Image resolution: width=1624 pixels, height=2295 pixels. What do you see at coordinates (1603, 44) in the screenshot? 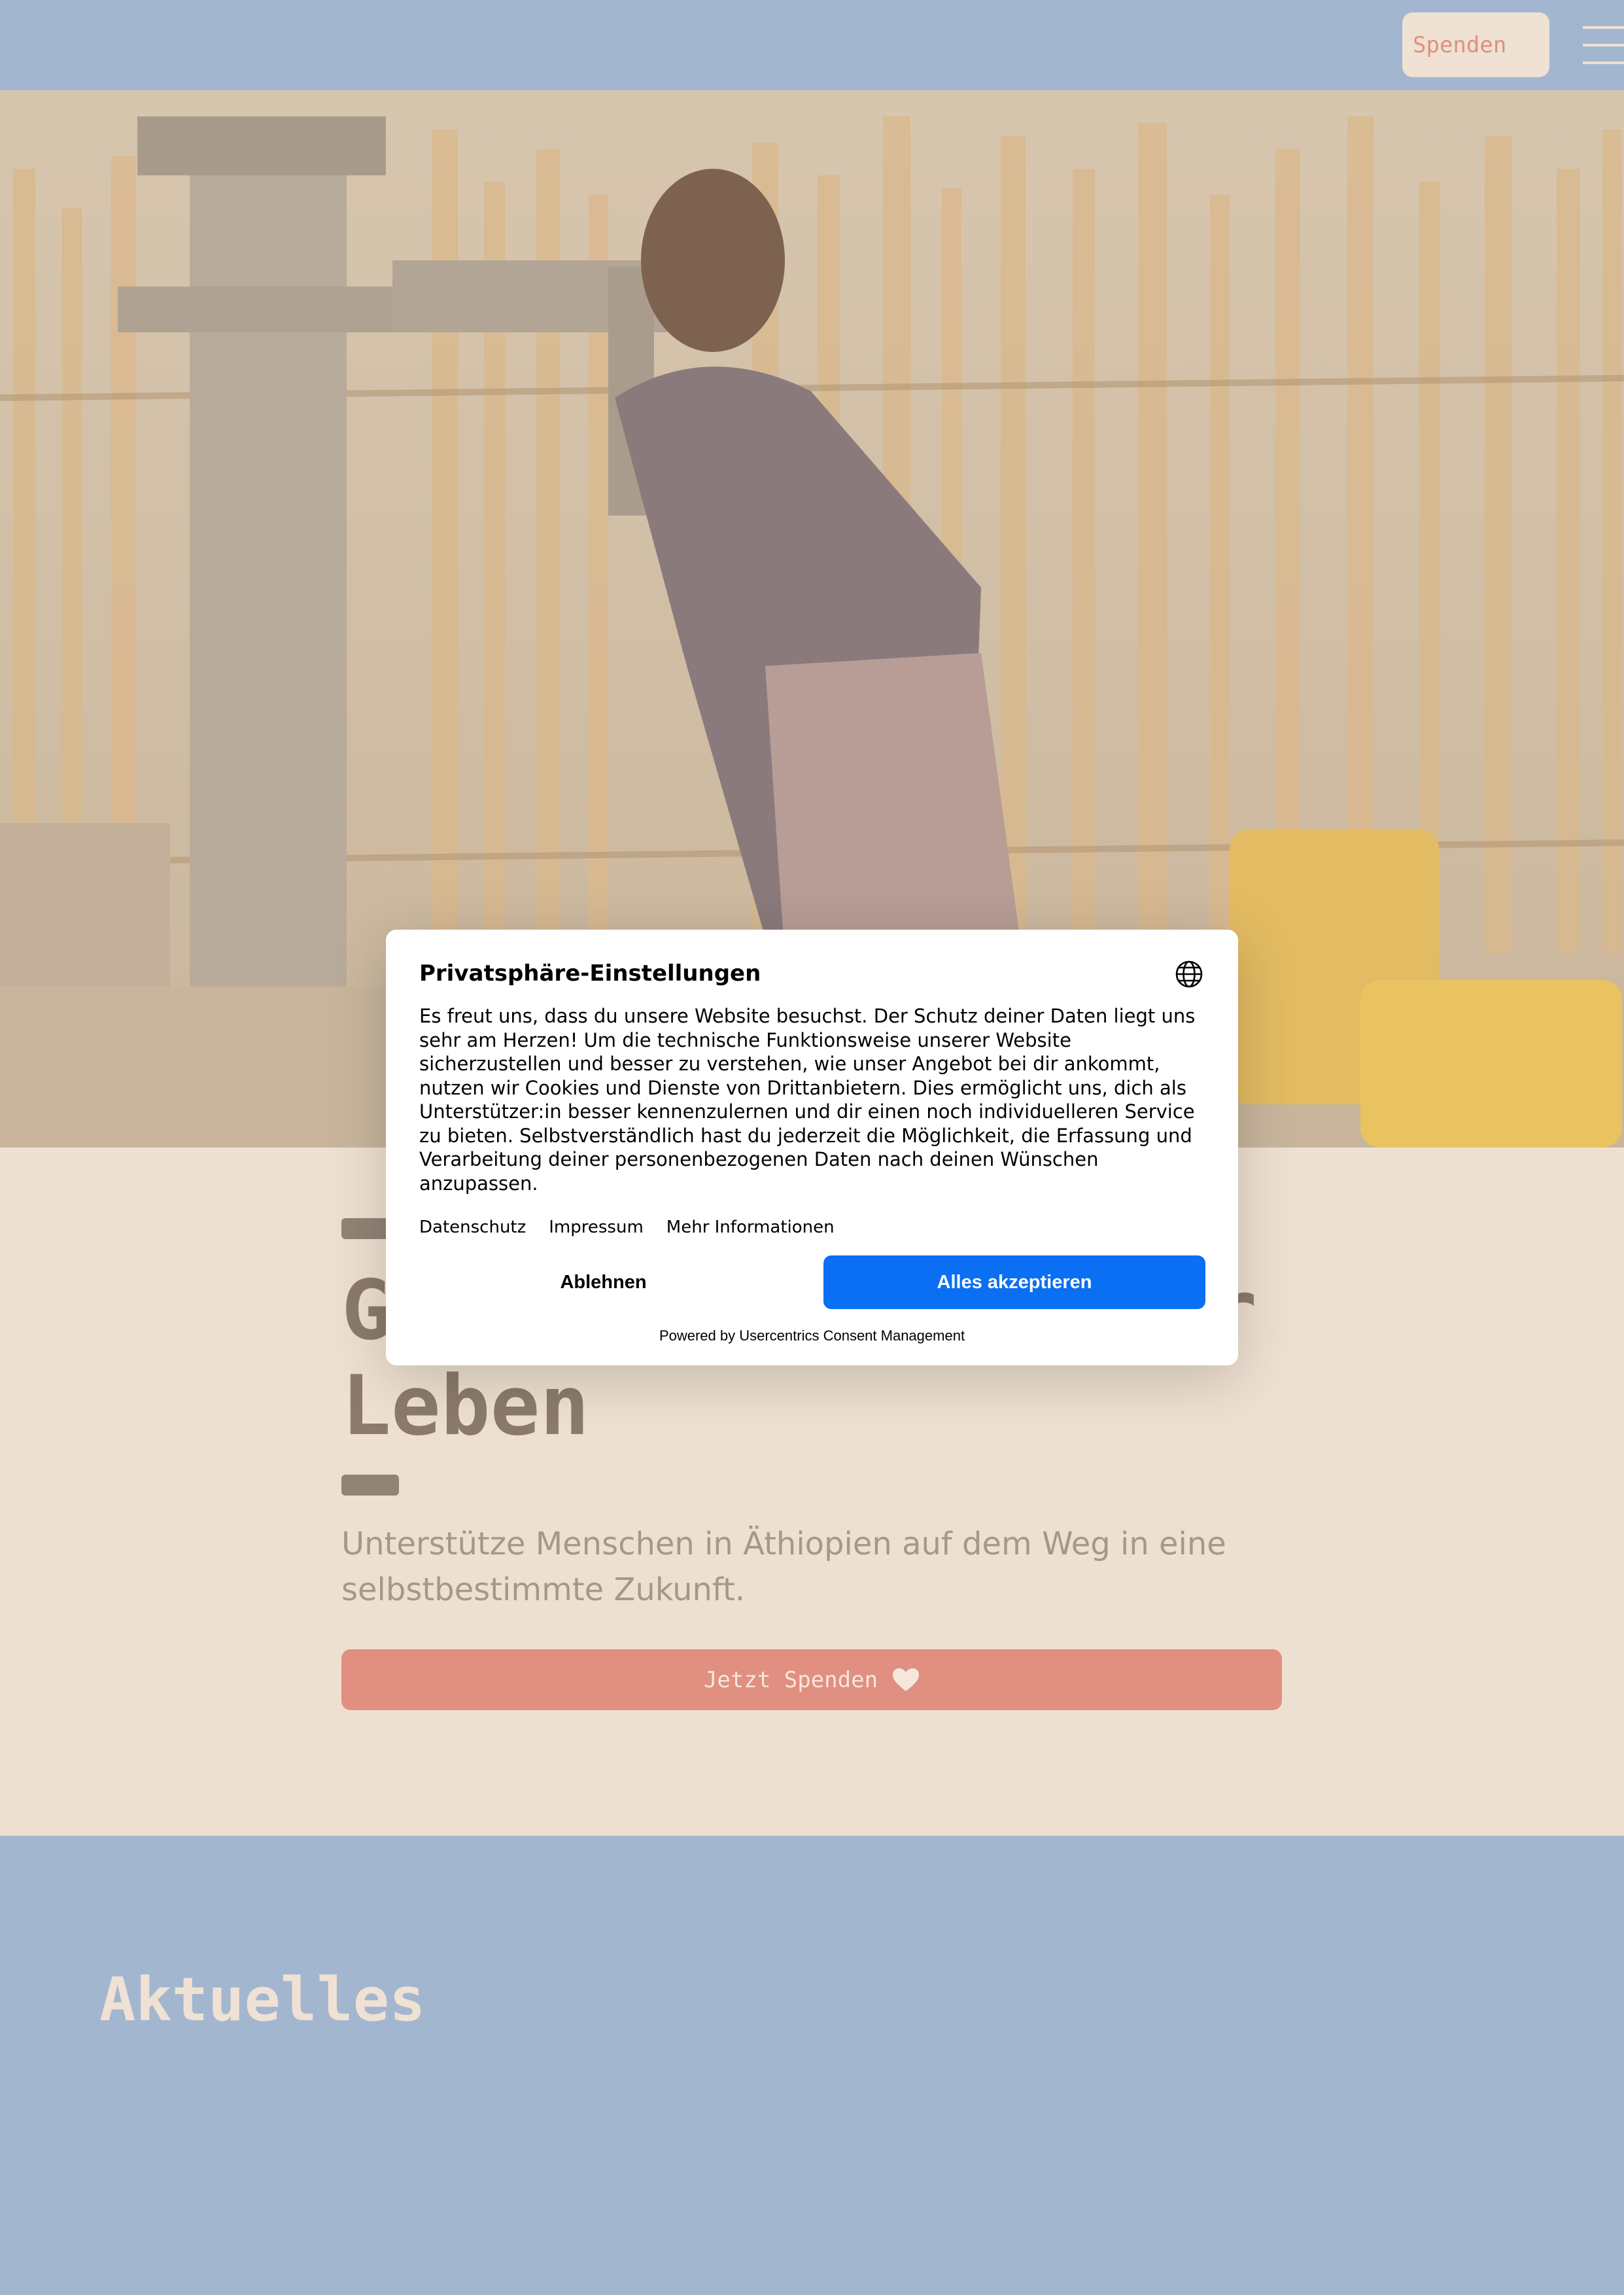
I see `hamburger-menu-icon` at bounding box center [1603, 44].